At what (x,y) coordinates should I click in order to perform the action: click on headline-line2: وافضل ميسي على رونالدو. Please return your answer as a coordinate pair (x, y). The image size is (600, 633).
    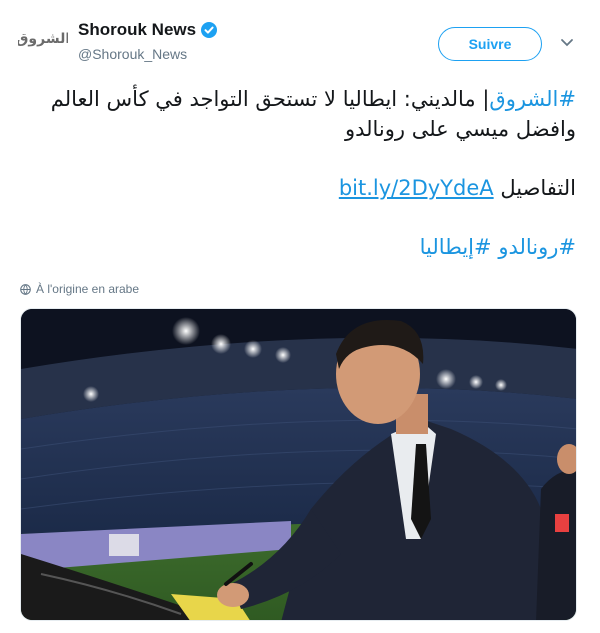
    Looking at the image, I should click on (460, 129).